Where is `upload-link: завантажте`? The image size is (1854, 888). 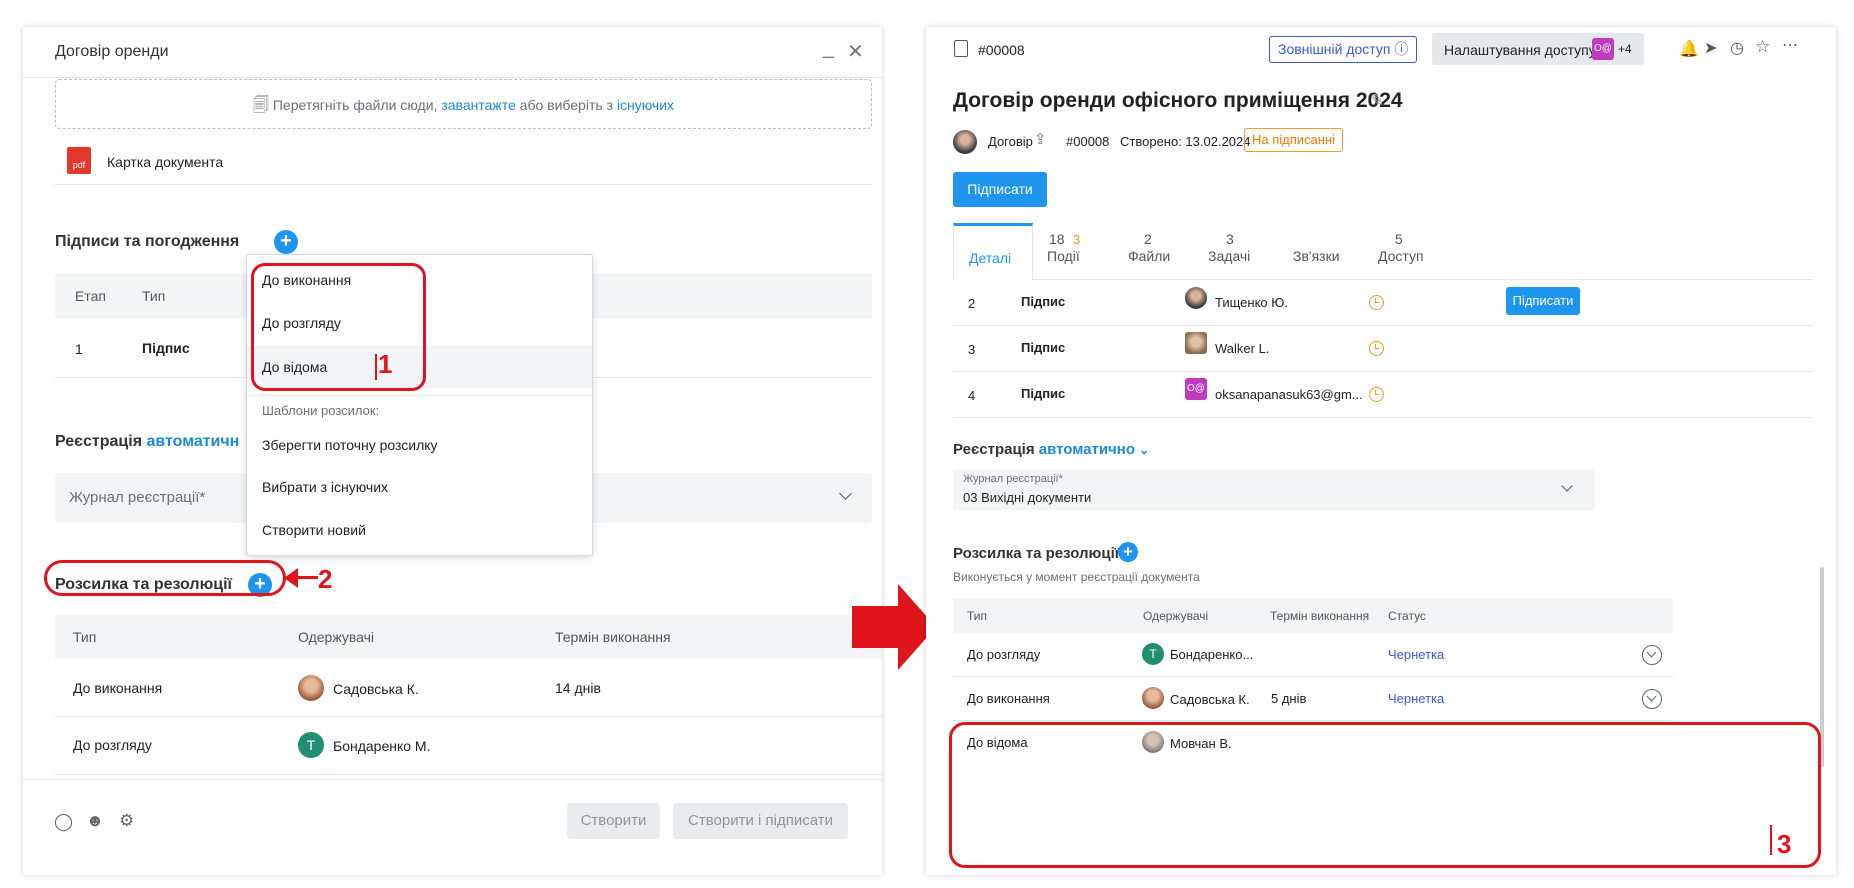
upload-link: завантажте is located at coordinates (478, 105).